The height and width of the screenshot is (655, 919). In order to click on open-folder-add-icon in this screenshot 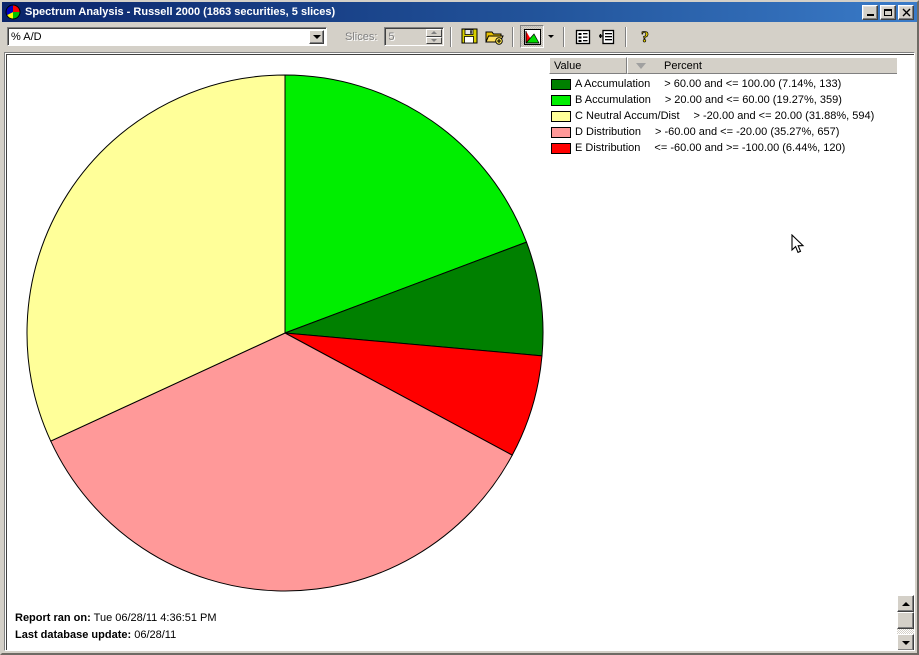, I will do `click(494, 38)`.